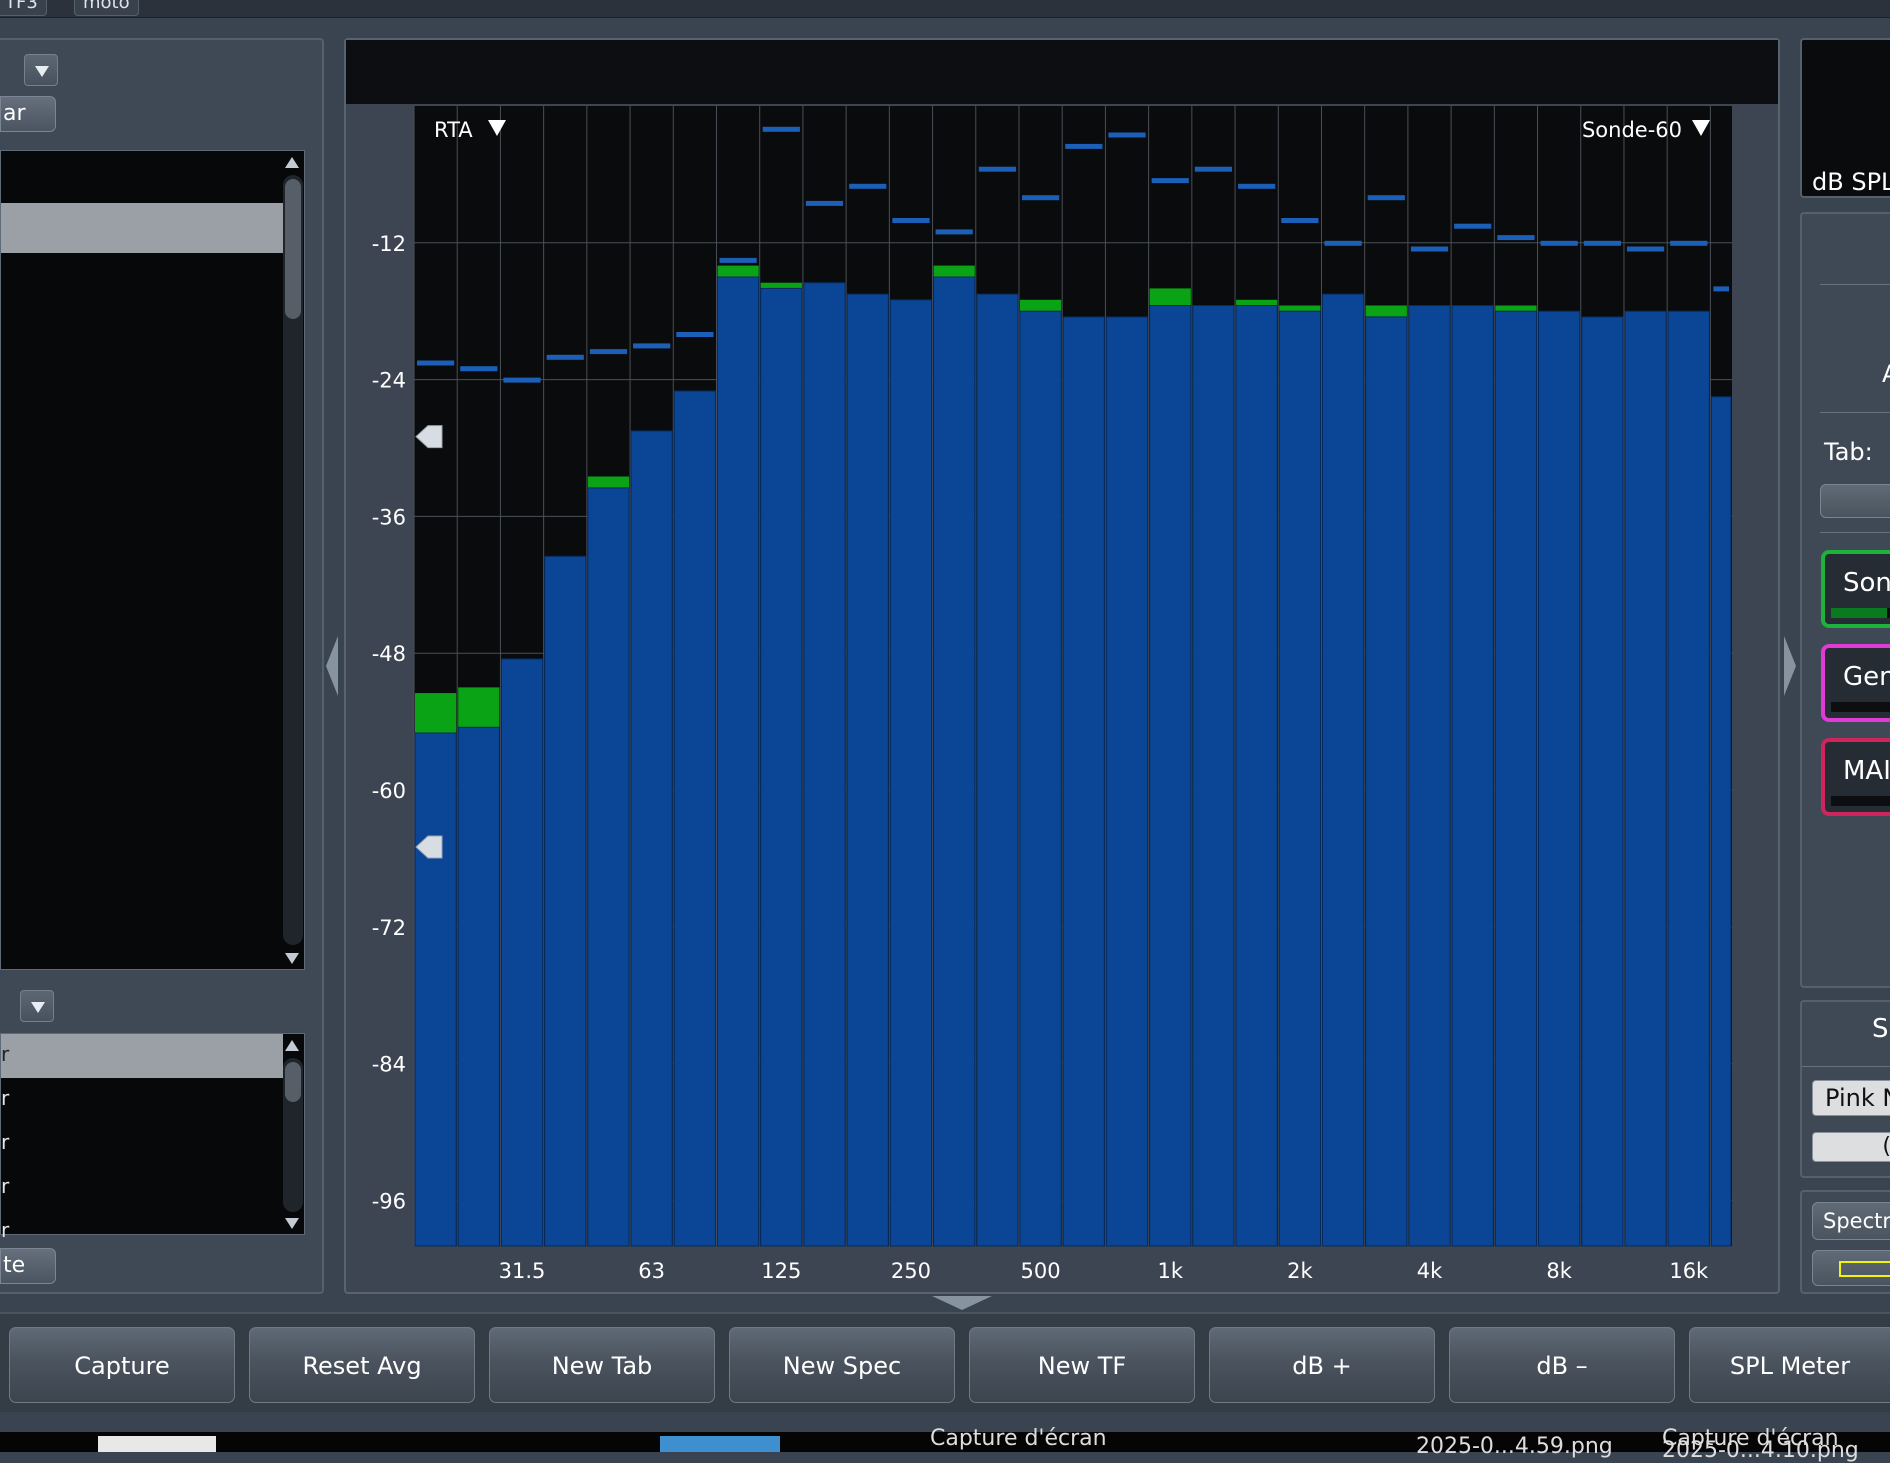  Describe the element at coordinates (1322, 1365) in the screenshot. I see `db-plus-button: dB +` at that location.